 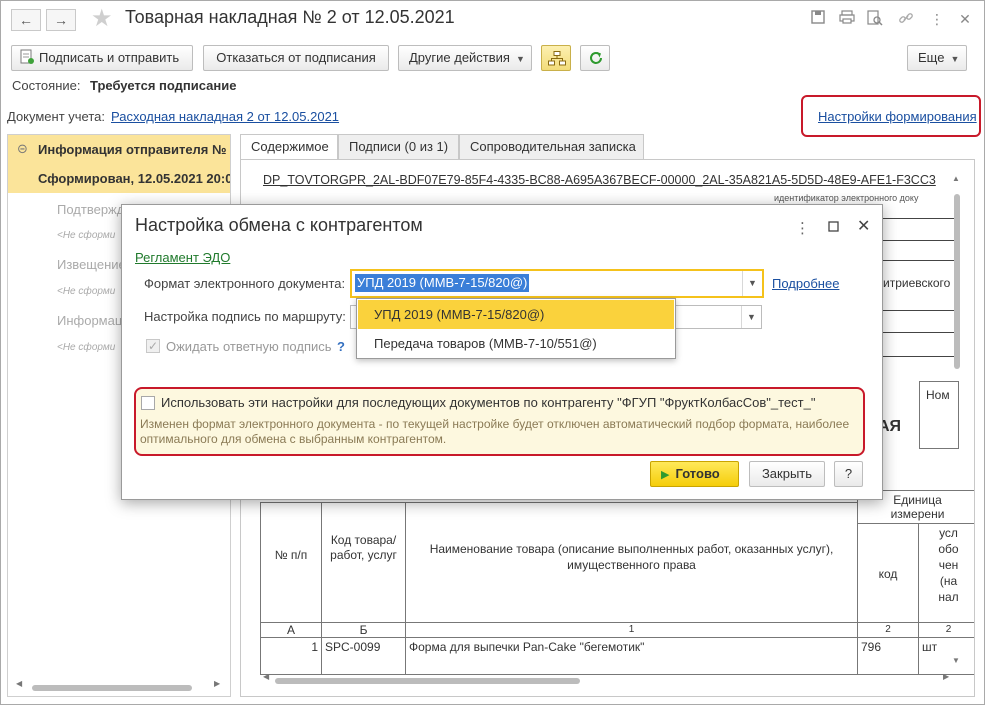 I want to click on col-code-header: Код товара/ работ, услуг, so click(x=363, y=562).